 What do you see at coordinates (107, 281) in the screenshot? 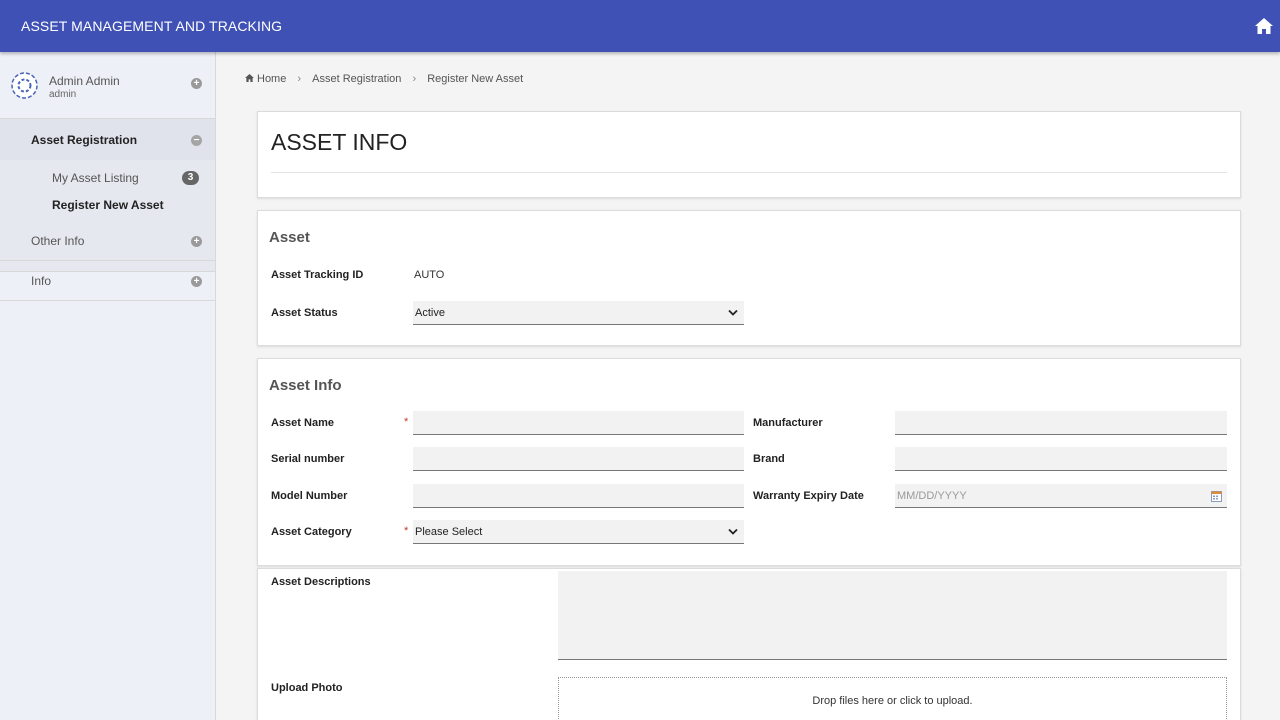
I see `sidebar-item-info: Info +` at bounding box center [107, 281].